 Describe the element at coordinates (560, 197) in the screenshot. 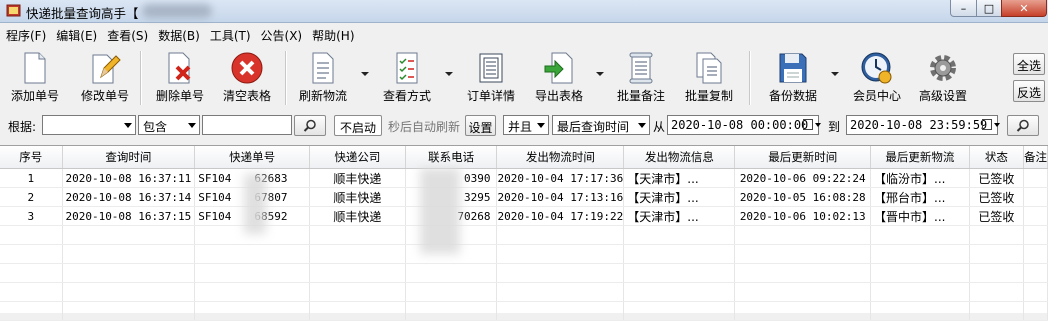

I see `dispatch-time: 2020-10-04 17:13:16` at that location.